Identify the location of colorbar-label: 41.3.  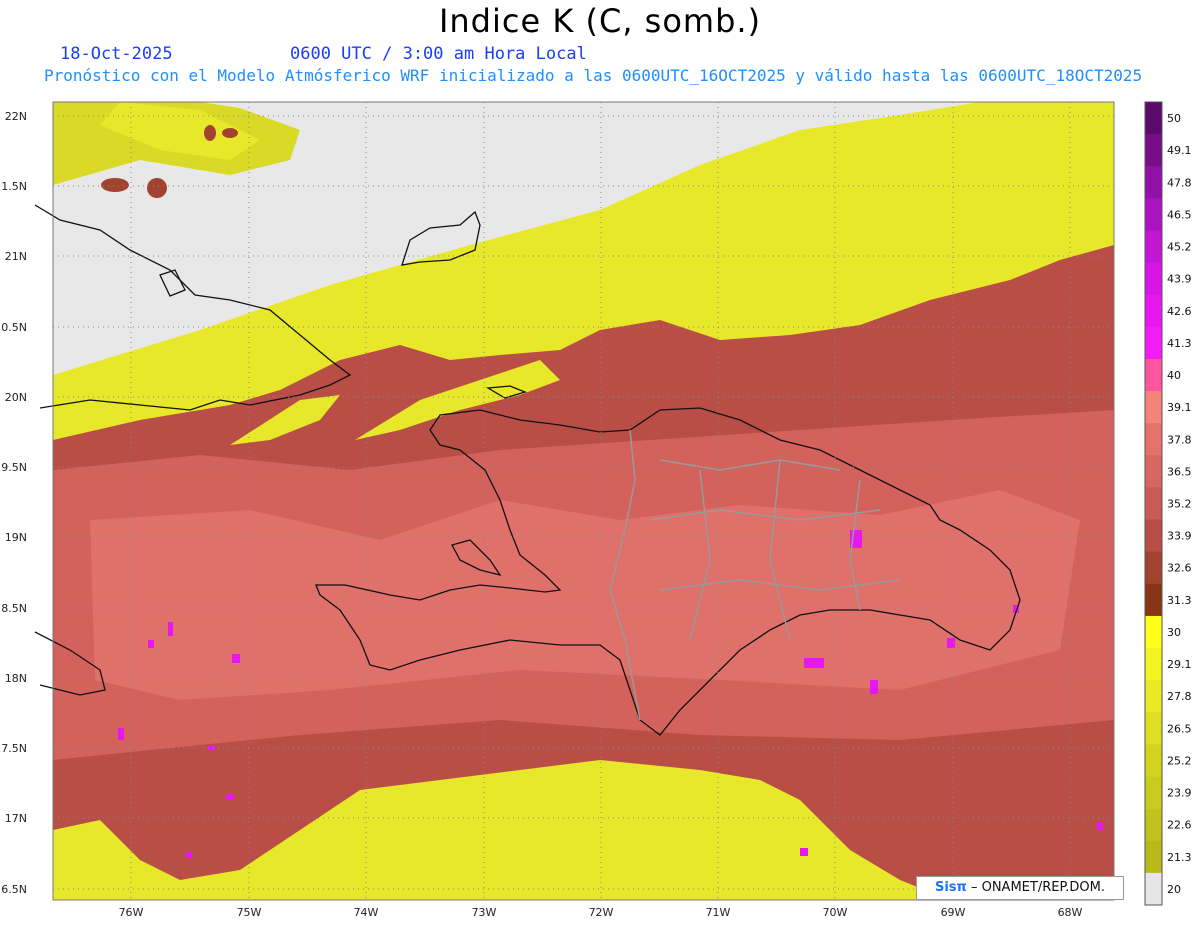
(1179, 343).